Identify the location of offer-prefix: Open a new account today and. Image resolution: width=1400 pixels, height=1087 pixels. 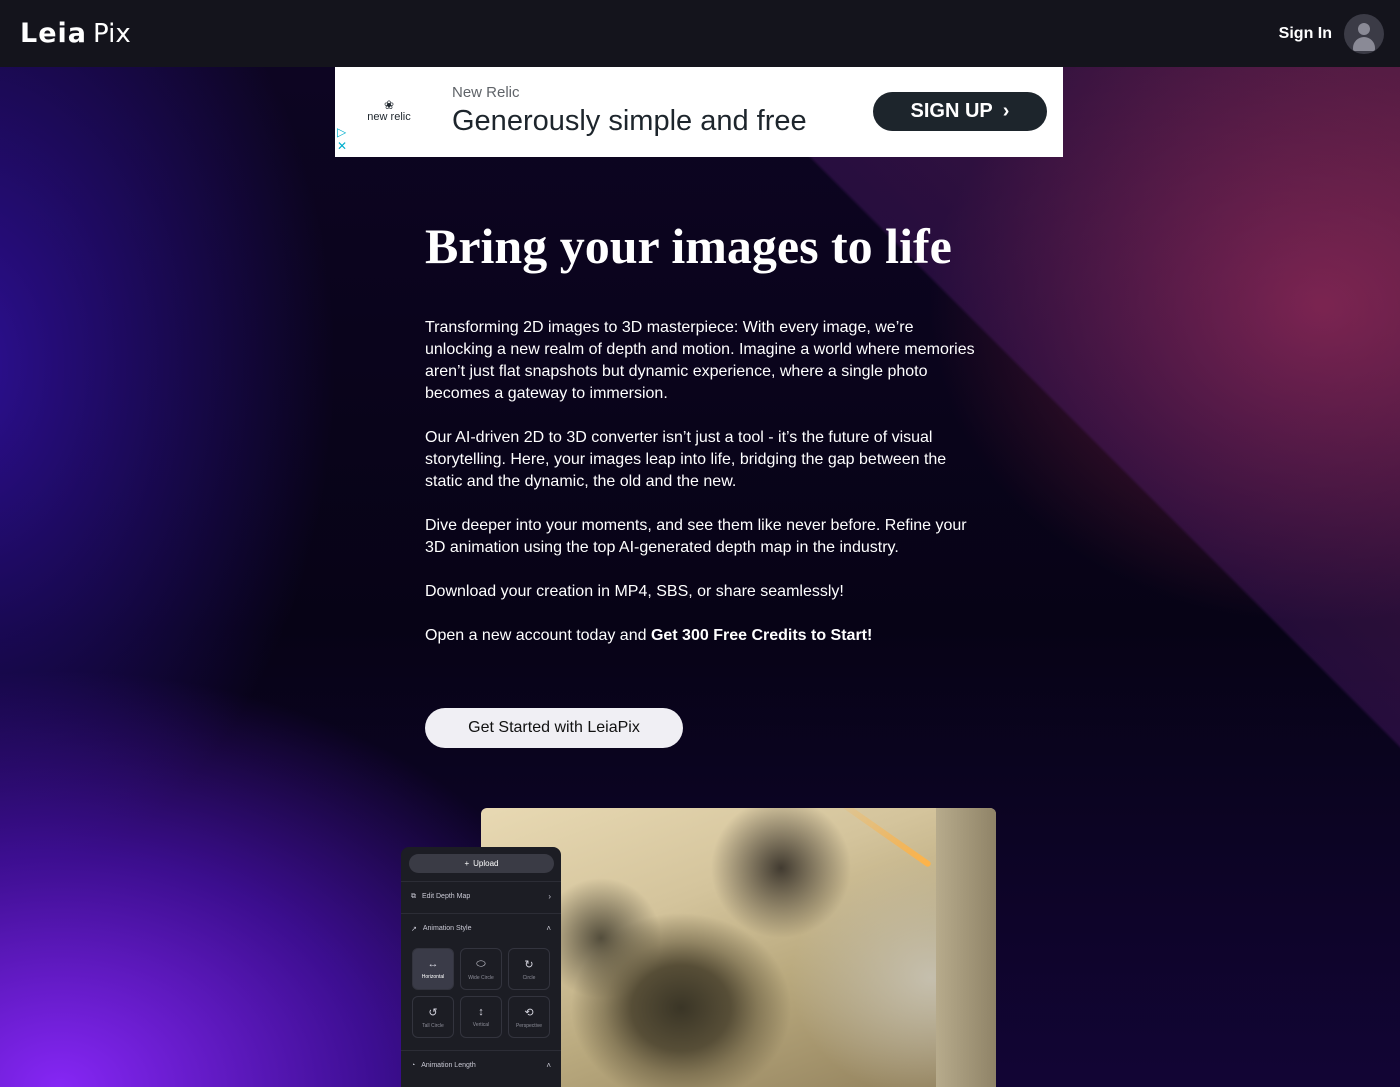
(538, 635).